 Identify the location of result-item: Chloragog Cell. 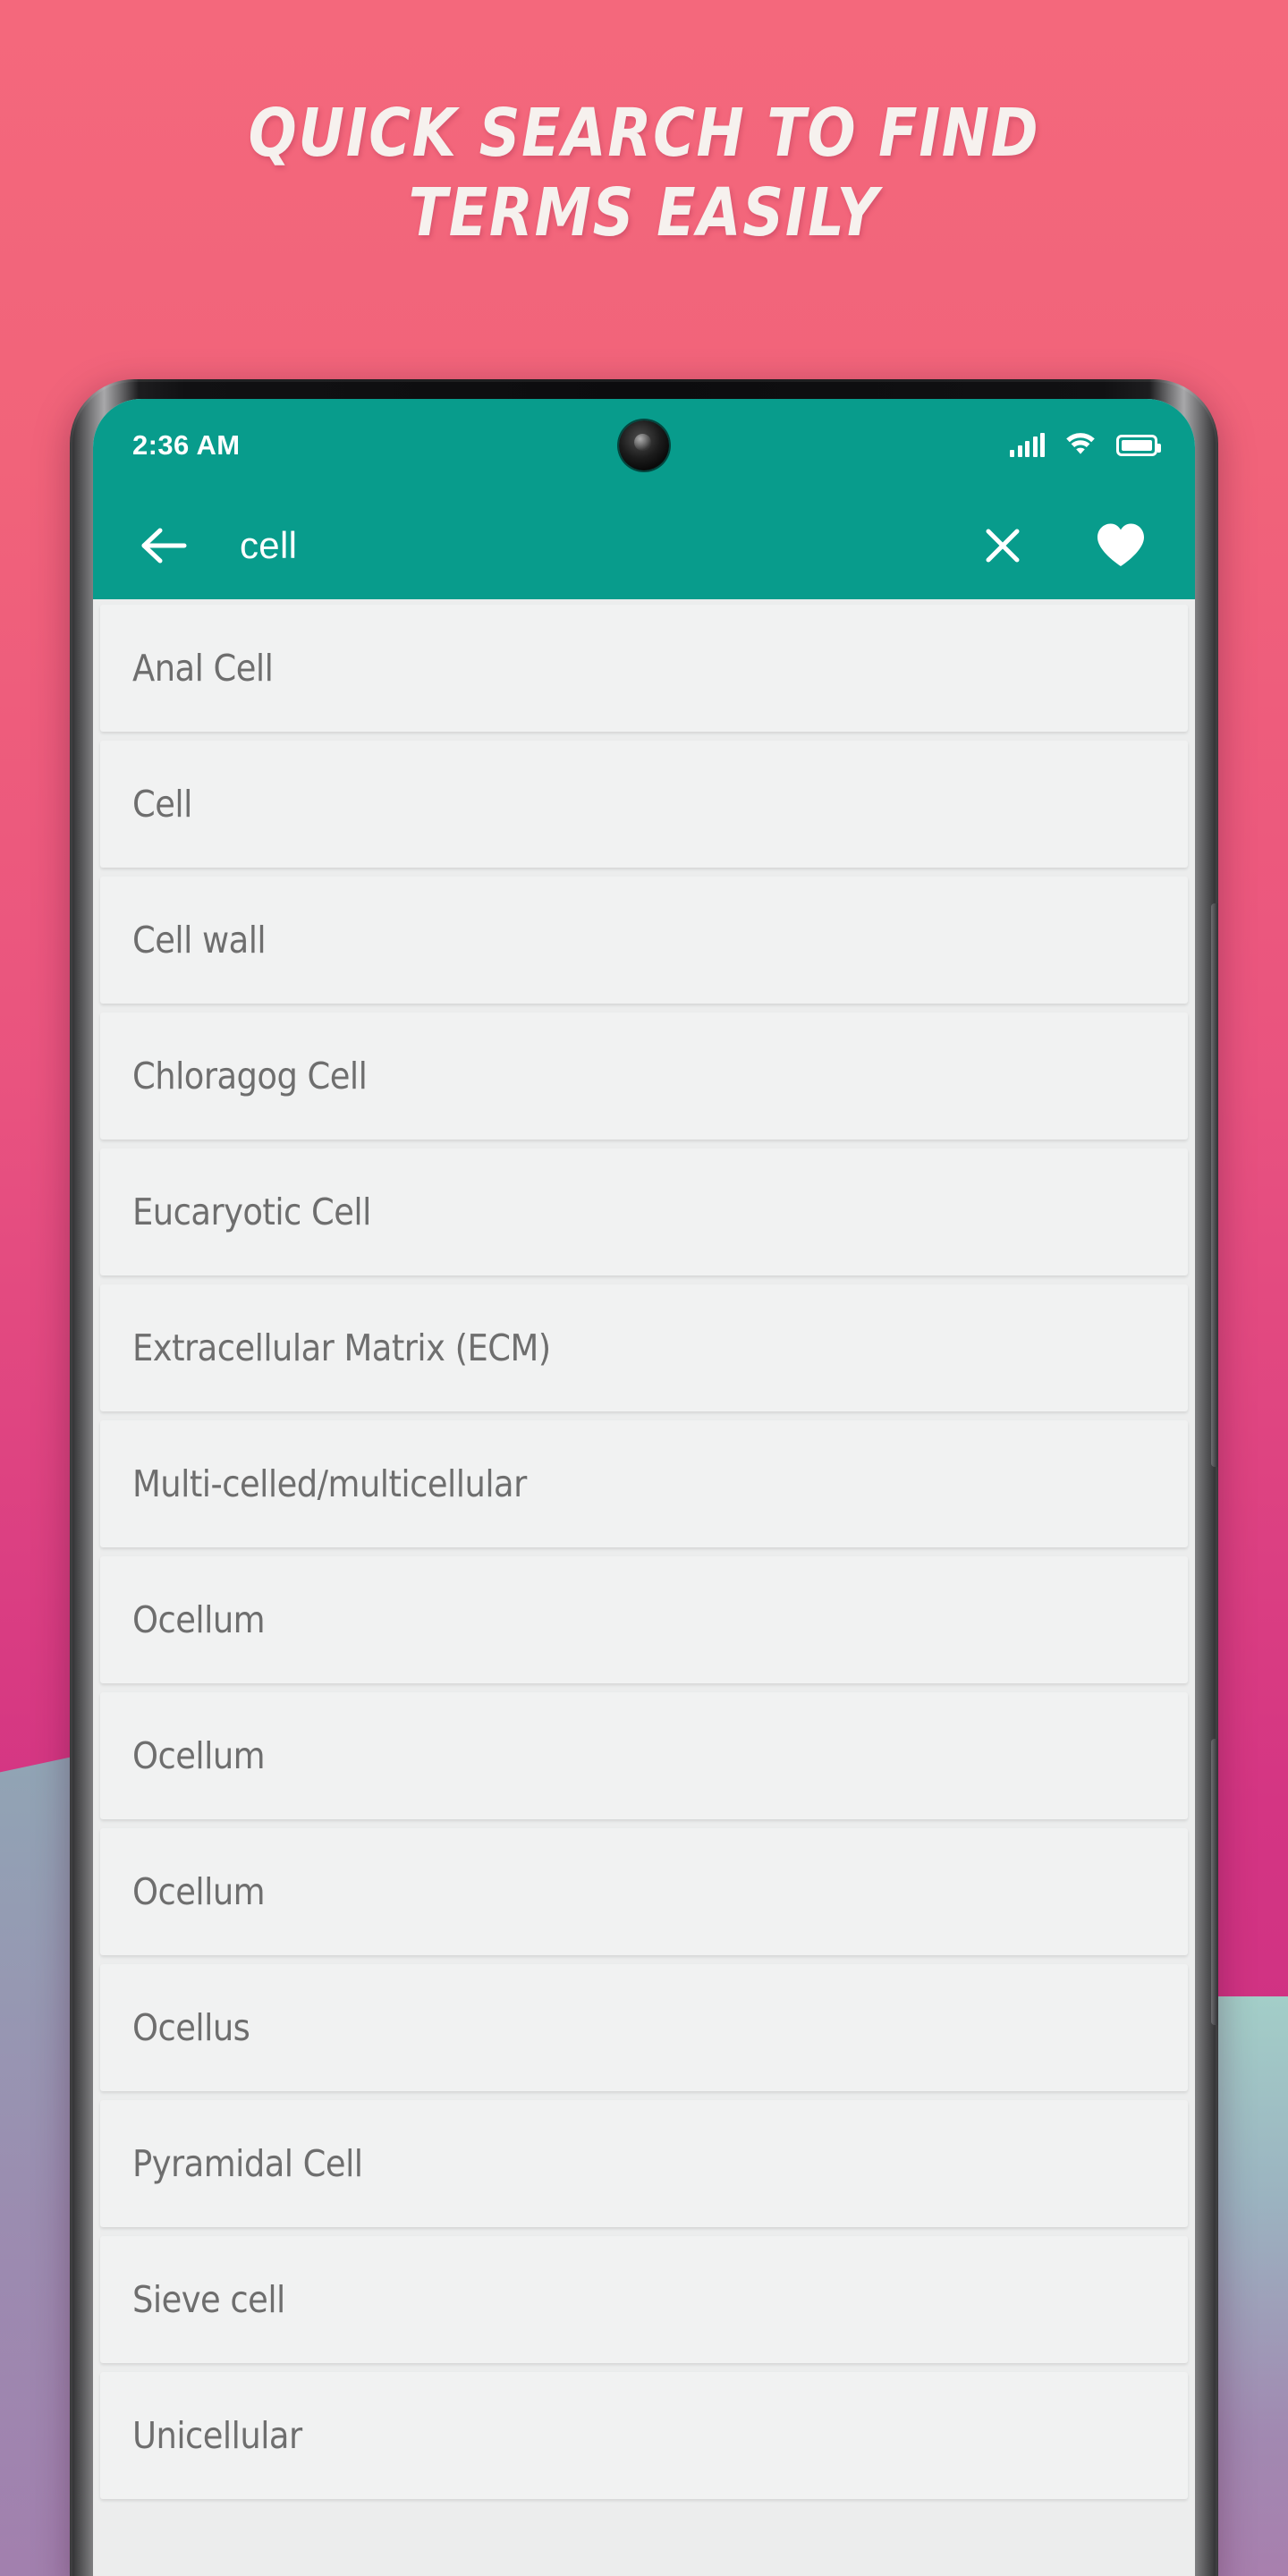
(644, 1076).